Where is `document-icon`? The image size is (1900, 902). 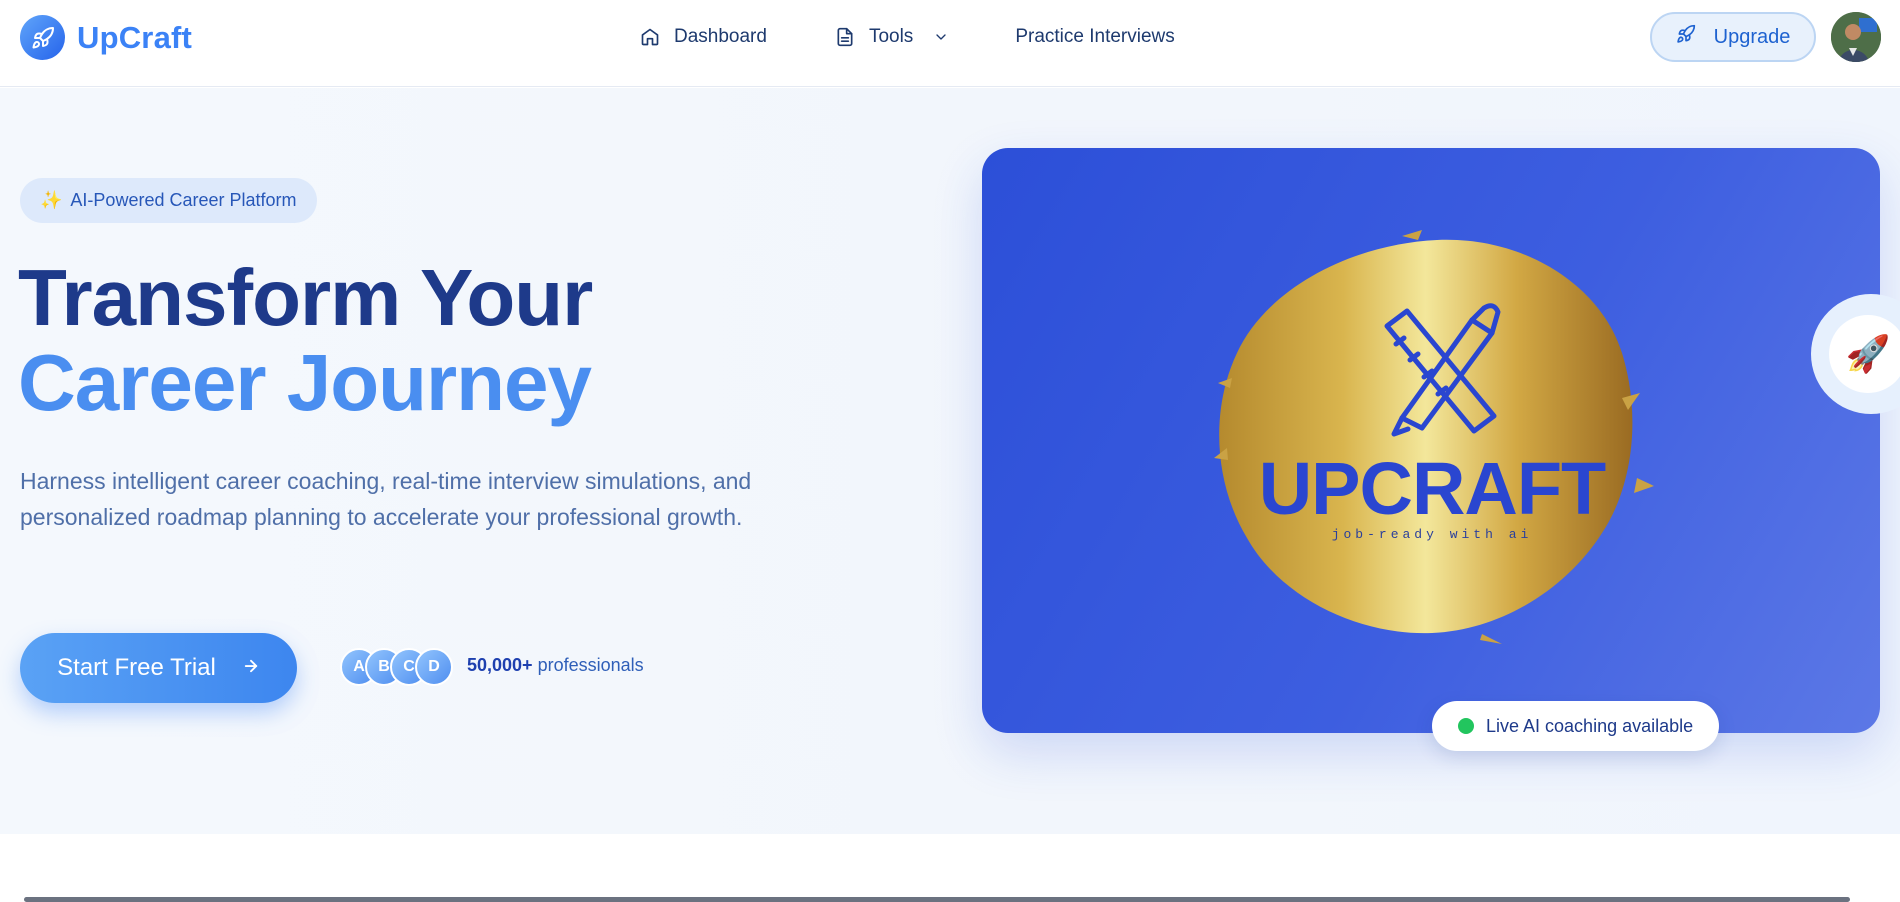
document-icon is located at coordinates (845, 37).